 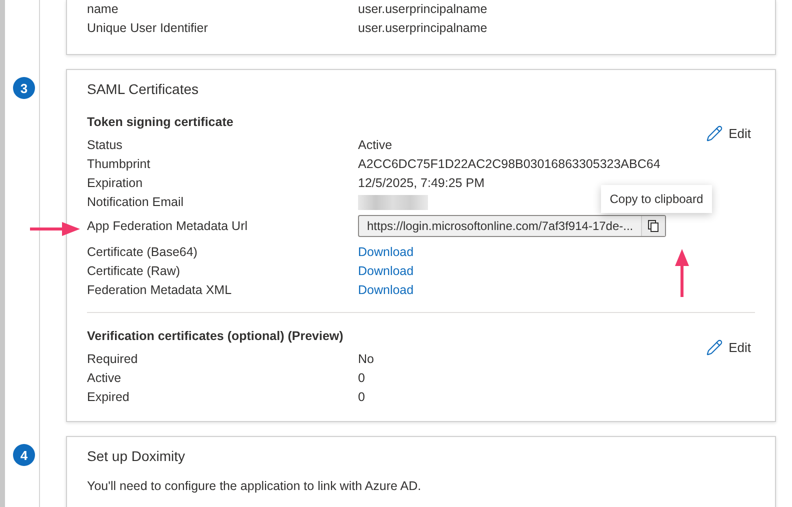 I want to click on field-value: No, so click(x=366, y=359).